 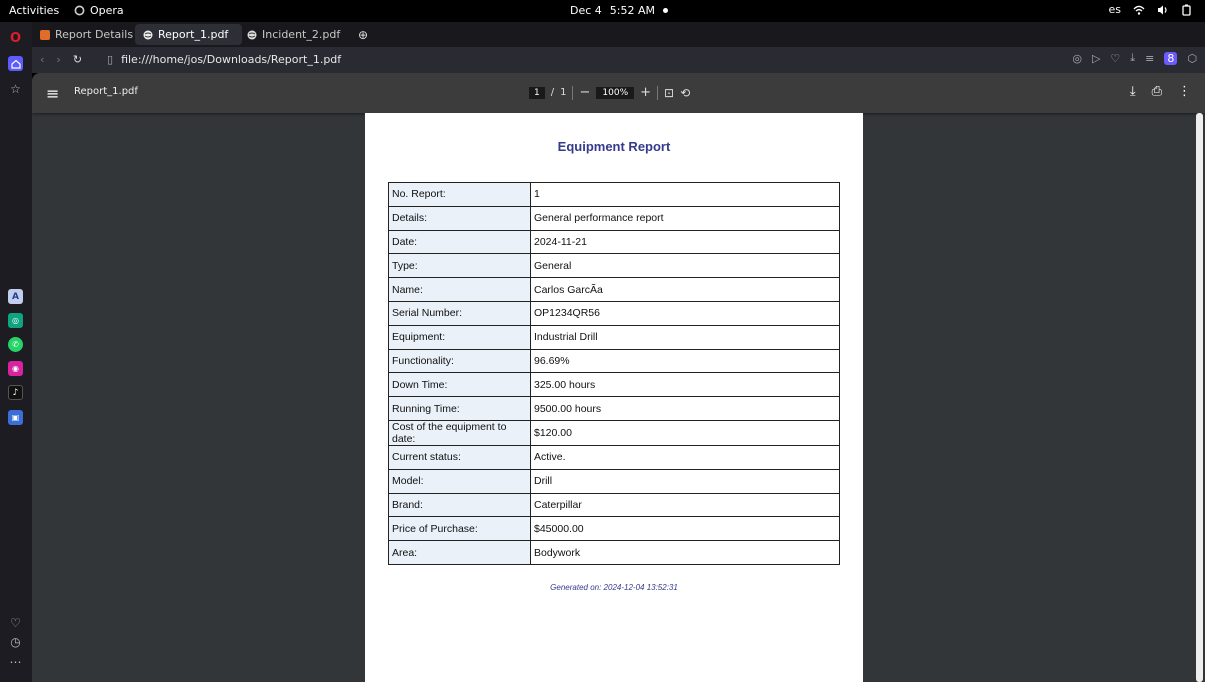 I want to click on field-label: No. Report:, so click(x=459, y=194).